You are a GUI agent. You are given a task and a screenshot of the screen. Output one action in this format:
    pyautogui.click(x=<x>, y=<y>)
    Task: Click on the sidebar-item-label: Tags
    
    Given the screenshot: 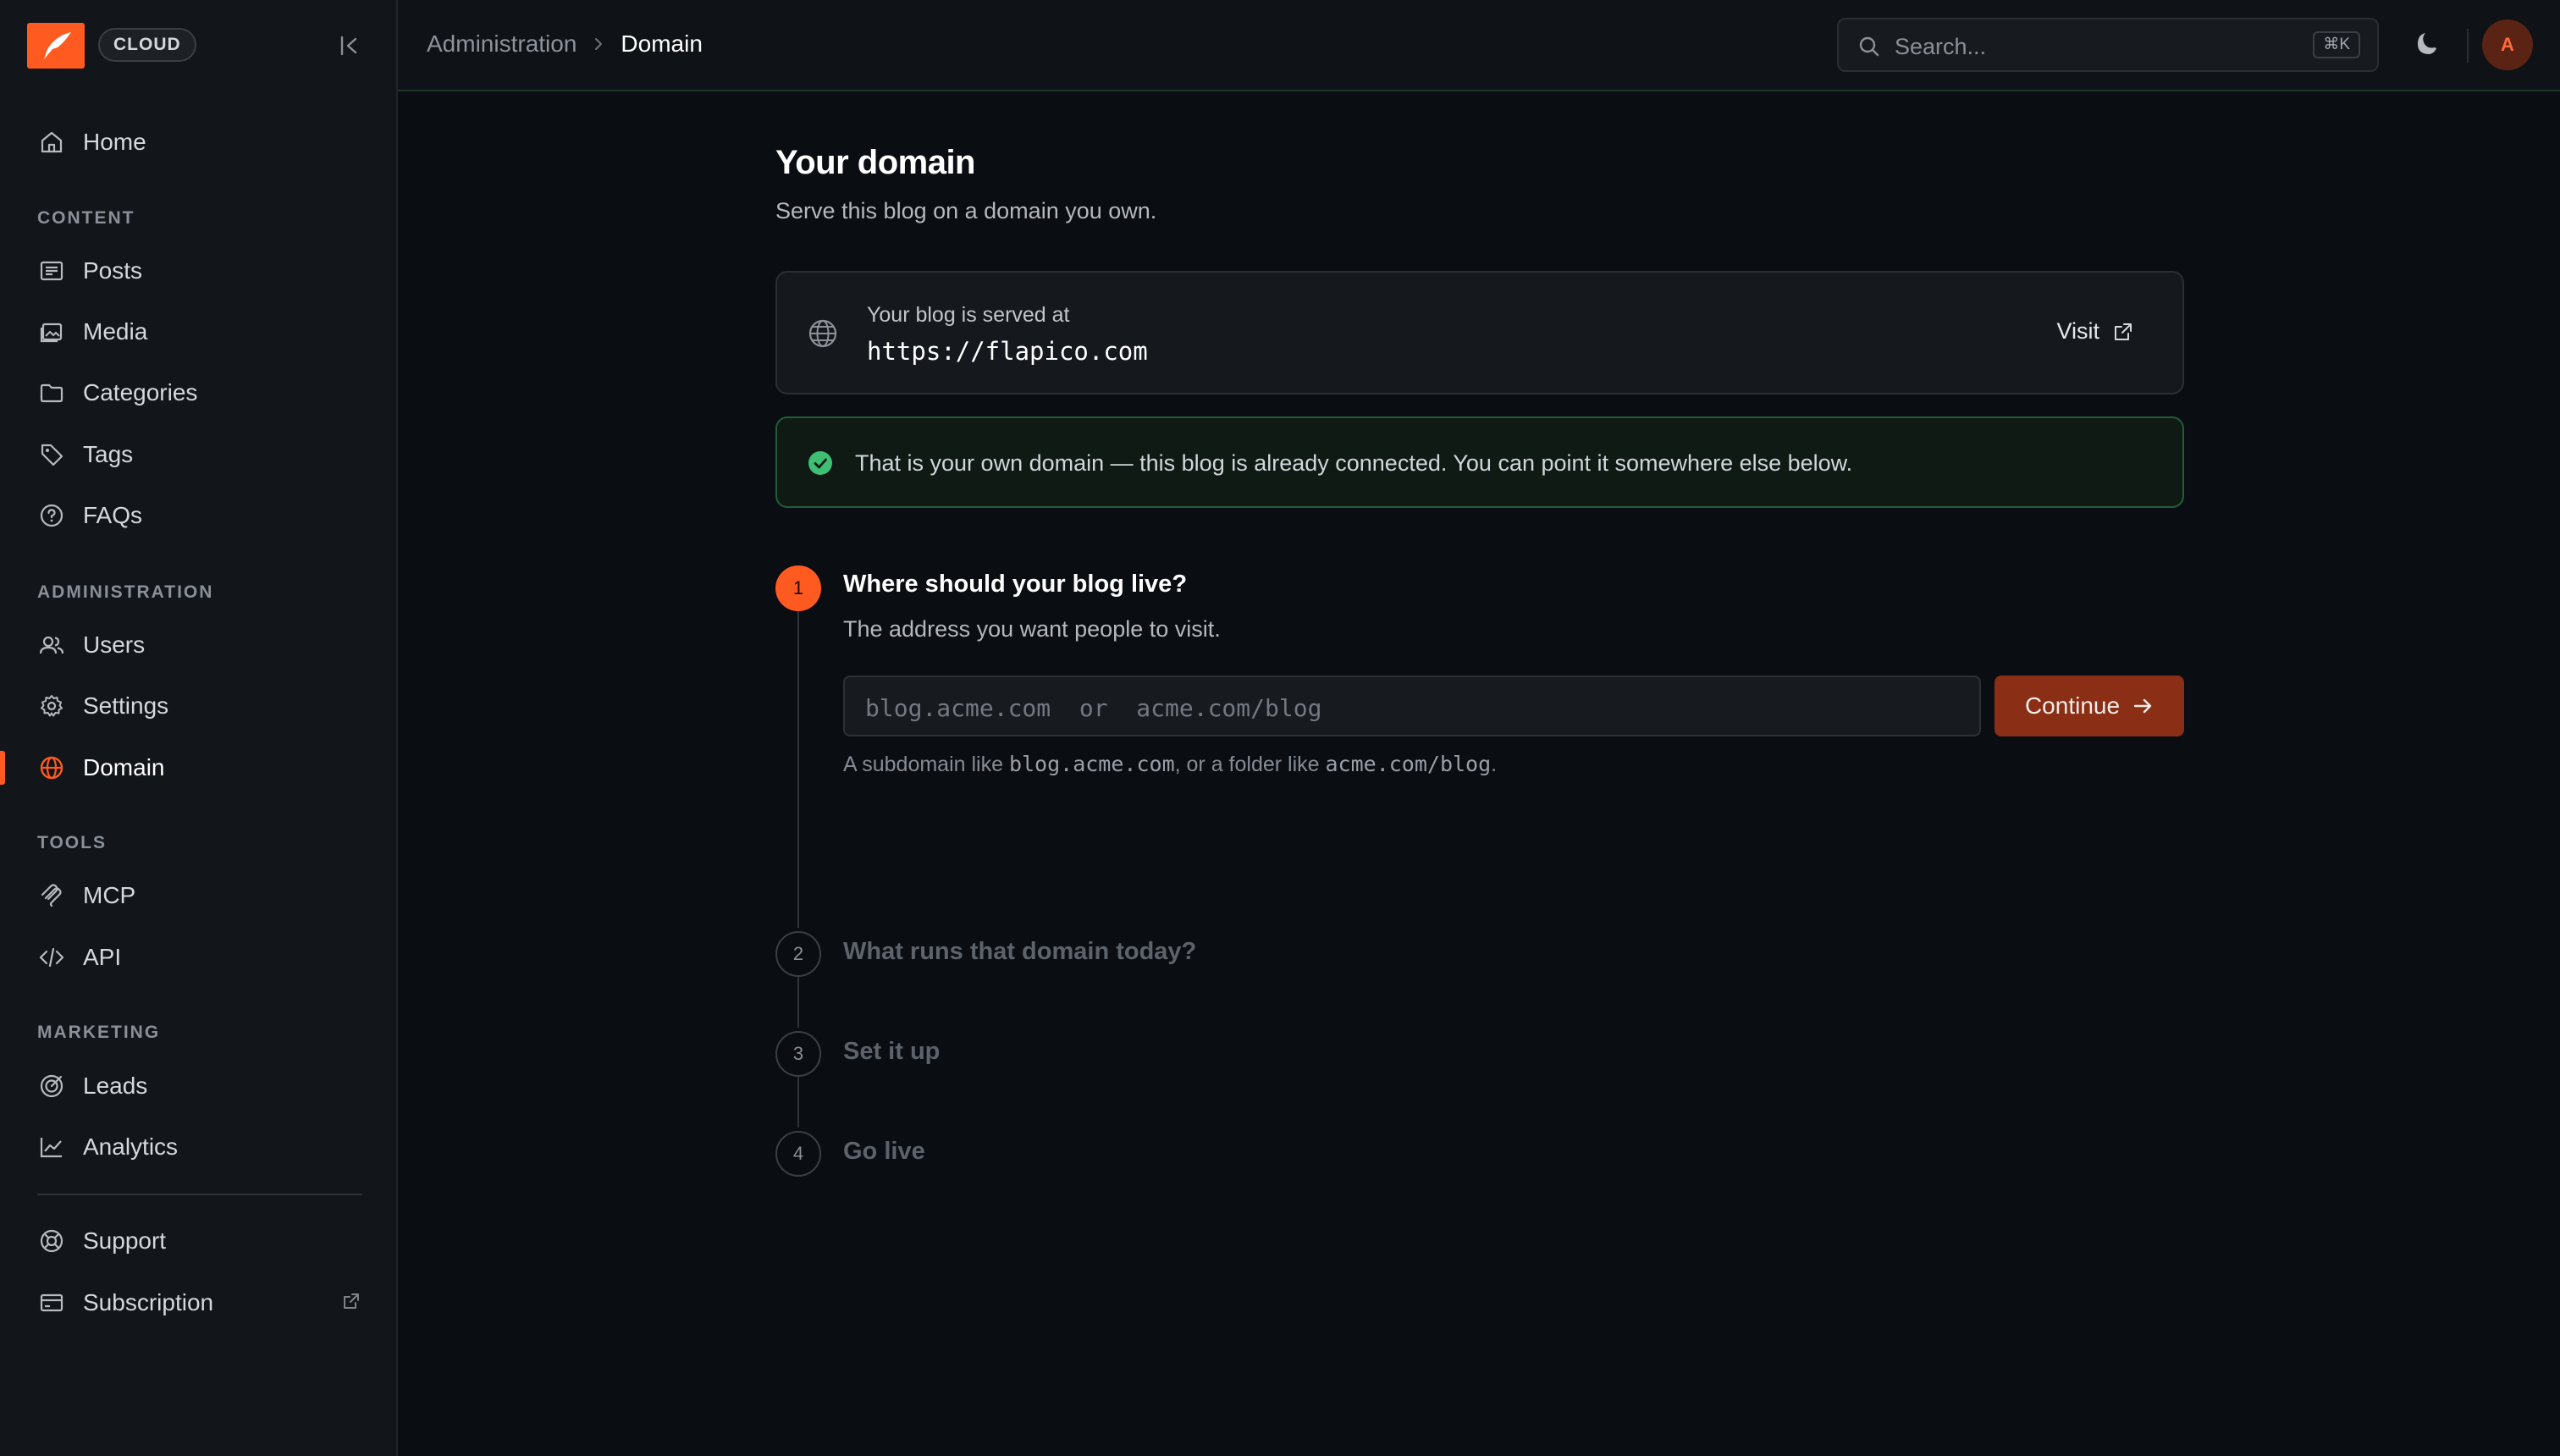 What is the action you would take?
    pyautogui.click(x=108, y=454)
    